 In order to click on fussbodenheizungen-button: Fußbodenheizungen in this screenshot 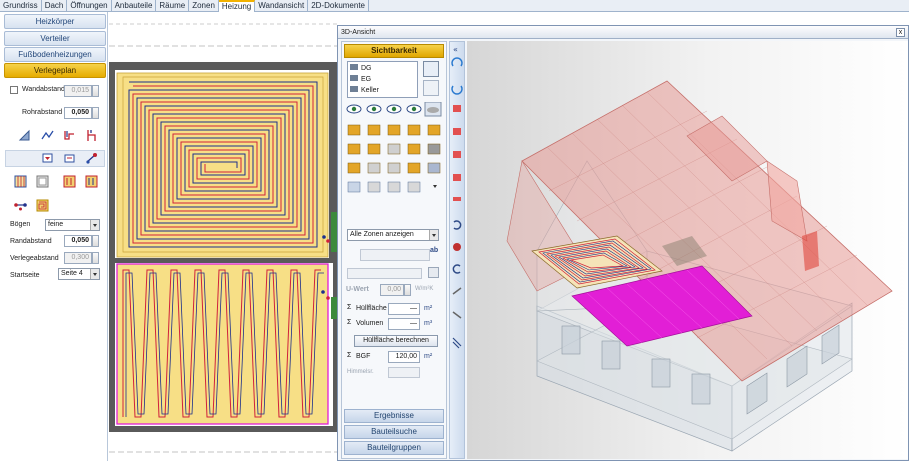, I will do `click(55, 54)`.